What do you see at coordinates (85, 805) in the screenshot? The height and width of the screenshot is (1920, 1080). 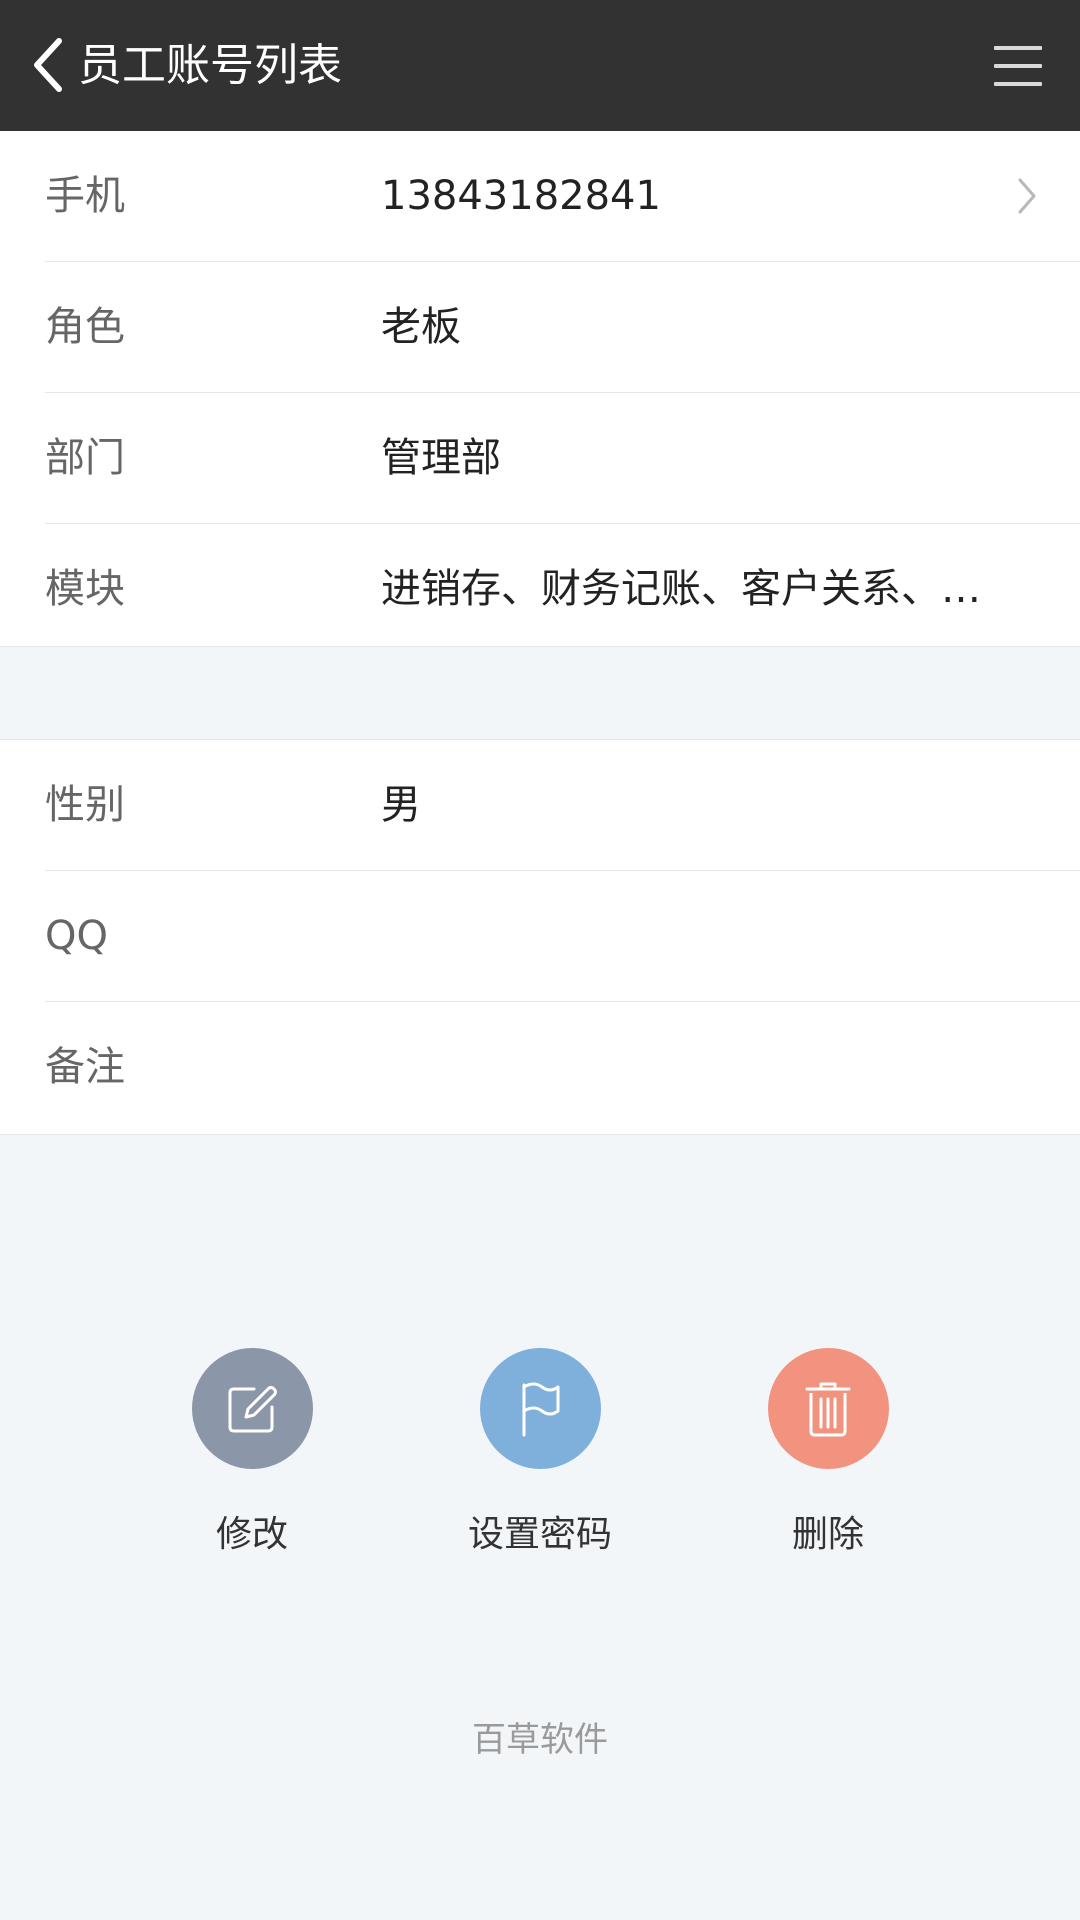 I see `gender-label: 性别` at bounding box center [85, 805].